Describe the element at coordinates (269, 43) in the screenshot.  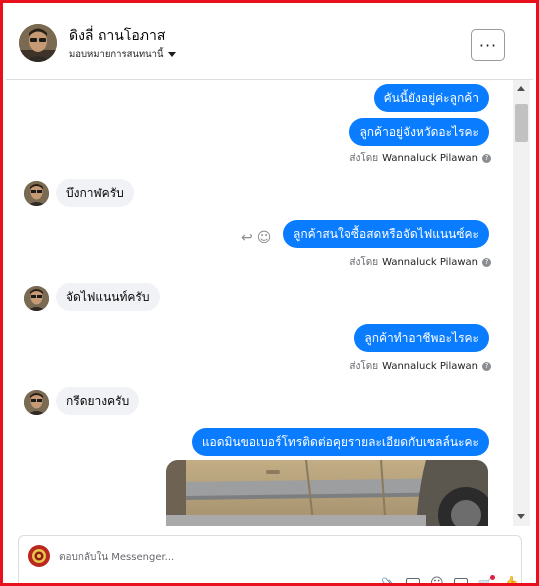
I see `conversation-header: ดิงลี่ ถานโอภาส มอบหมายการสนทนานี้ ···` at that location.